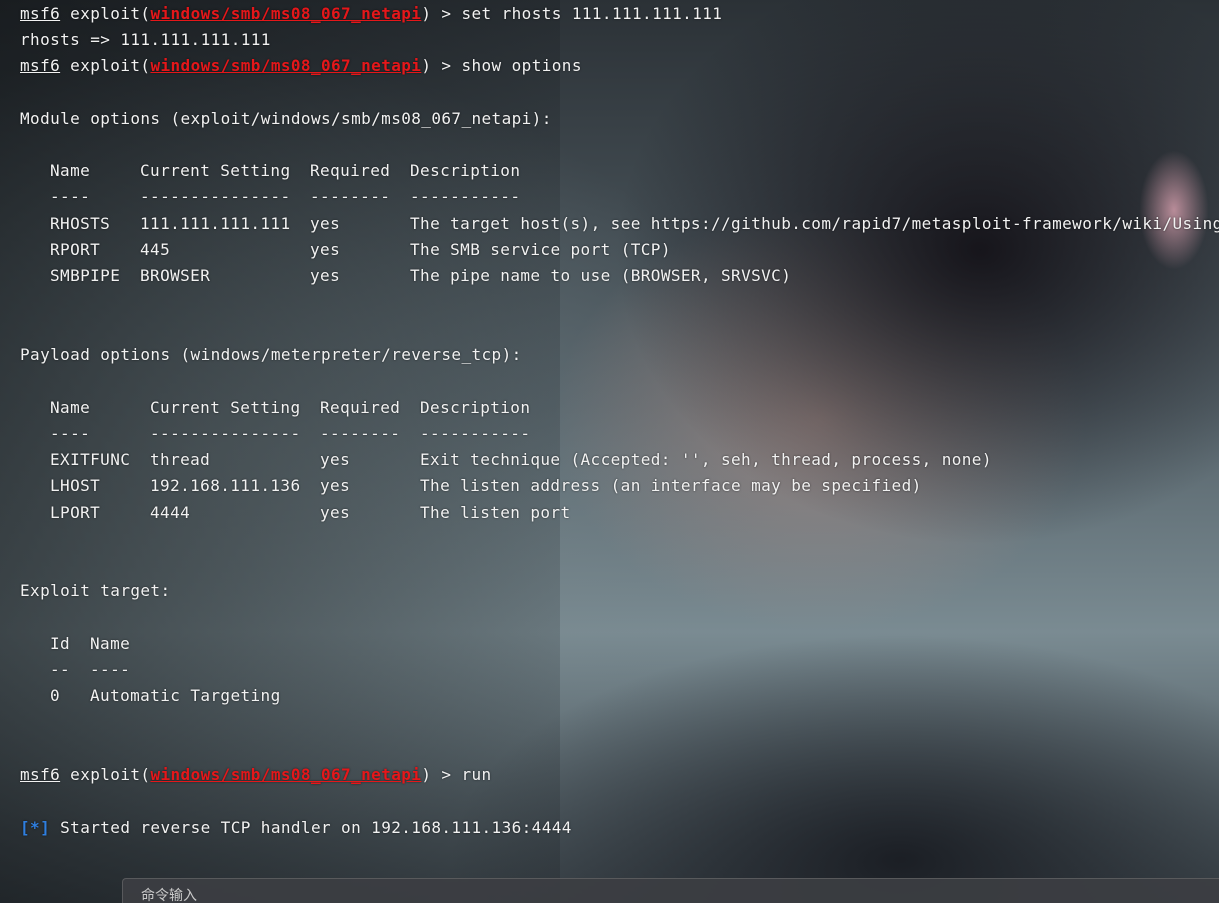 The image size is (1219, 903). Describe the element at coordinates (80, 223) in the screenshot. I see `table-cell: RHOSTS` at that location.